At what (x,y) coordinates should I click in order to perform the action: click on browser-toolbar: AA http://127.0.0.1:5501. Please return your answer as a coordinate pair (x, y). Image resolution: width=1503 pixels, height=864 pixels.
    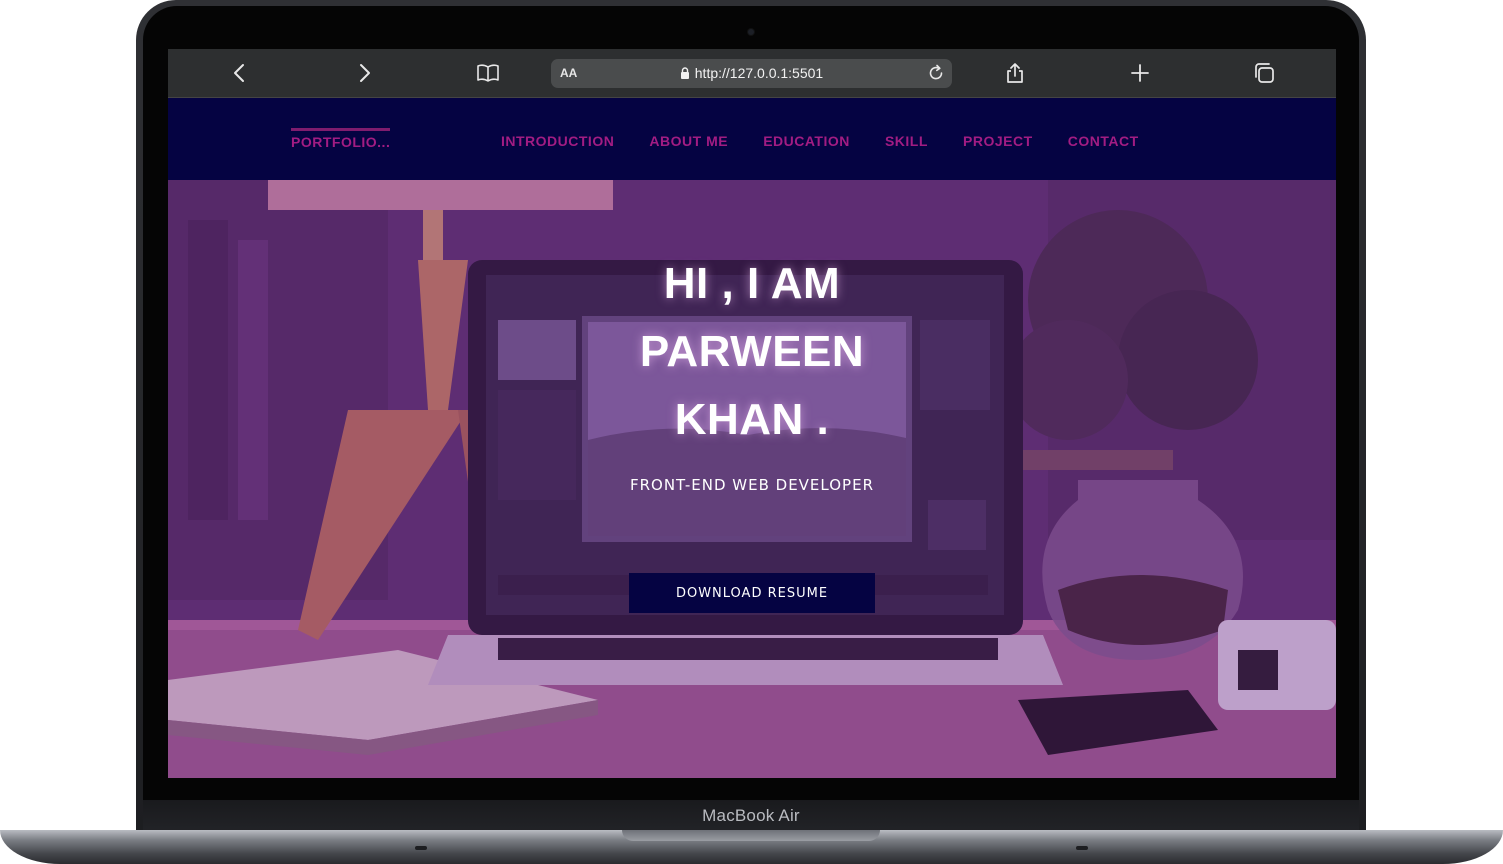
    Looking at the image, I should click on (752, 73).